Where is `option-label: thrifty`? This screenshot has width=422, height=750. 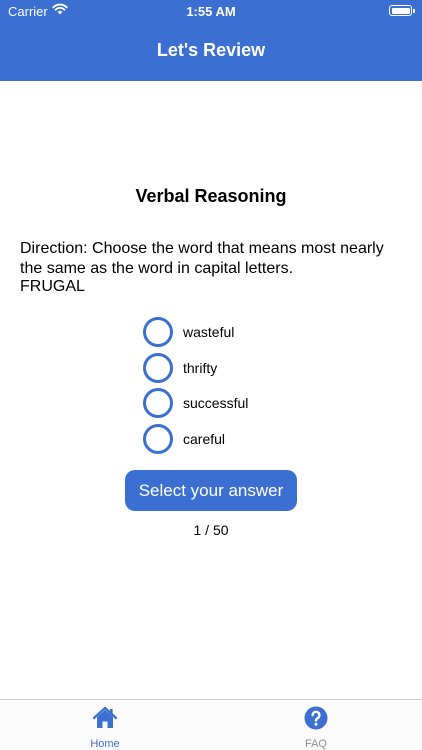
option-label: thrifty is located at coordinates (200, 368).